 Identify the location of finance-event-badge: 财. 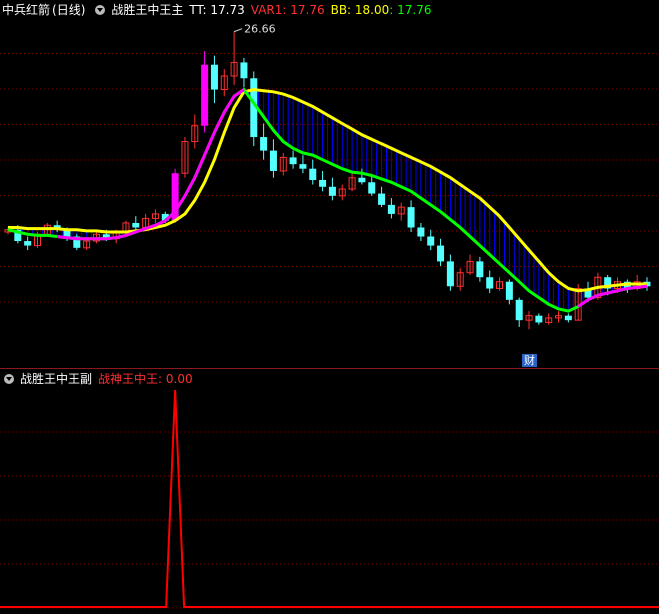
(529, 360).